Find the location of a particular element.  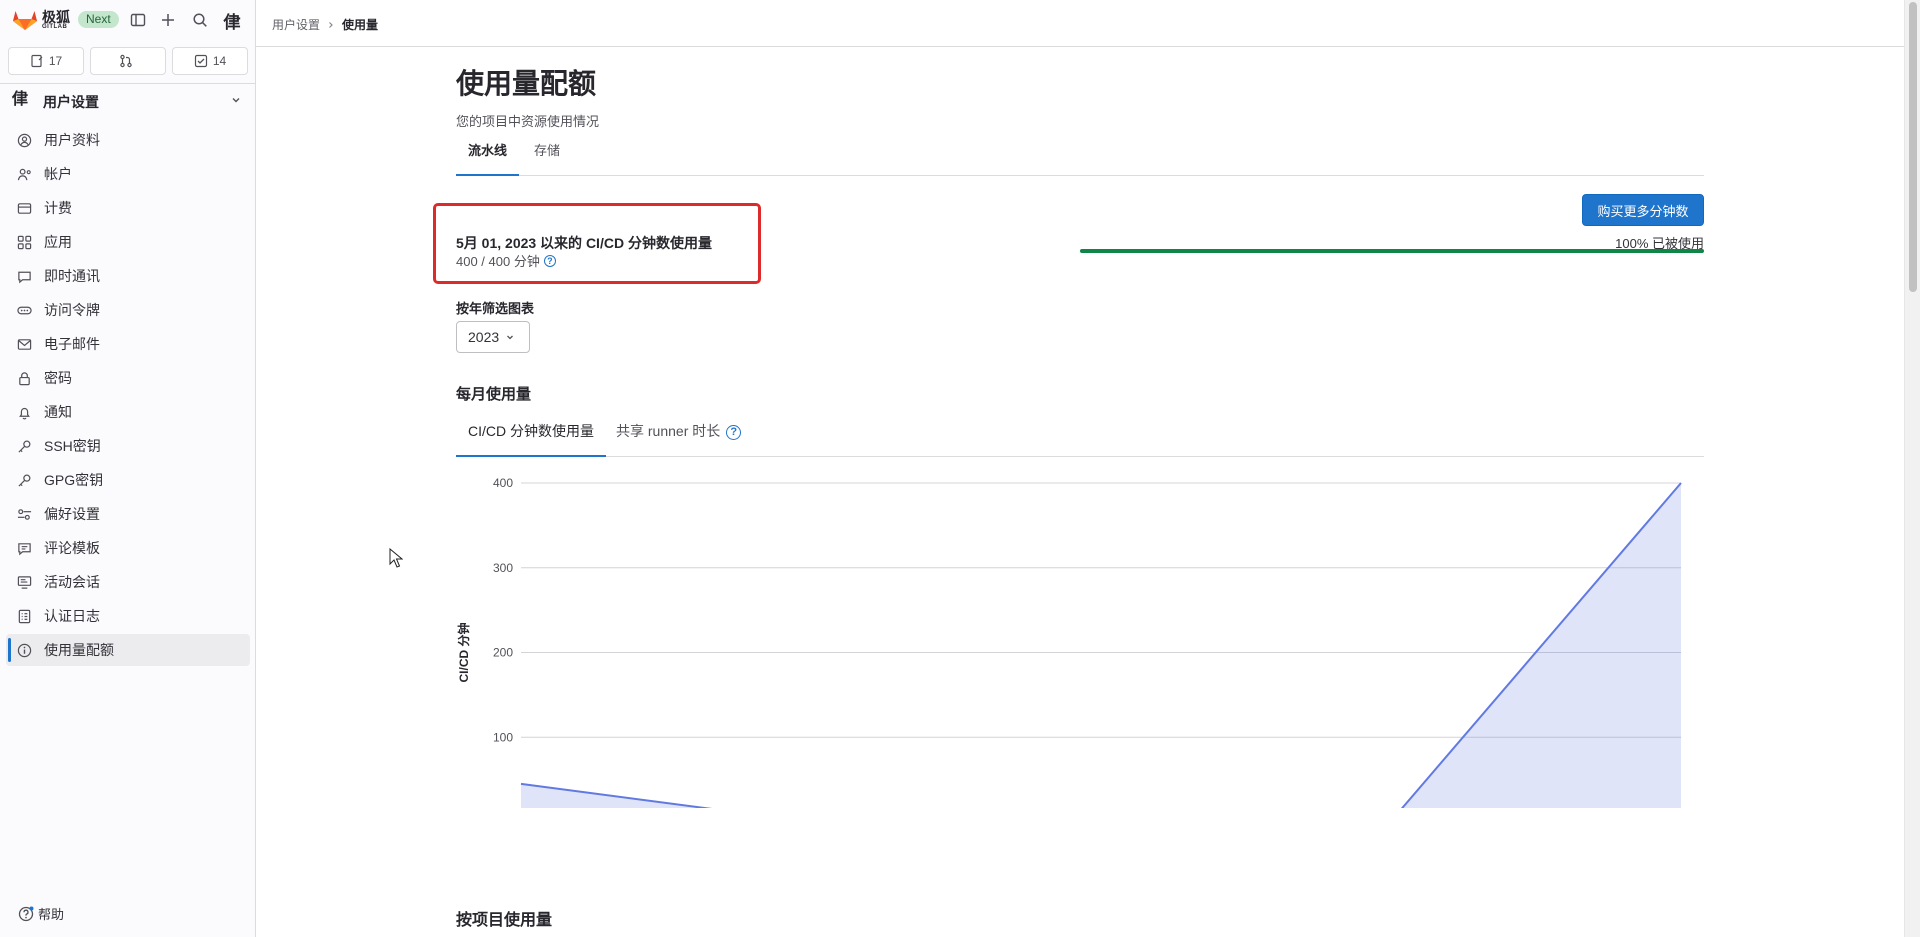

y-tick-label: 100 is located at coordinates (503, 737).